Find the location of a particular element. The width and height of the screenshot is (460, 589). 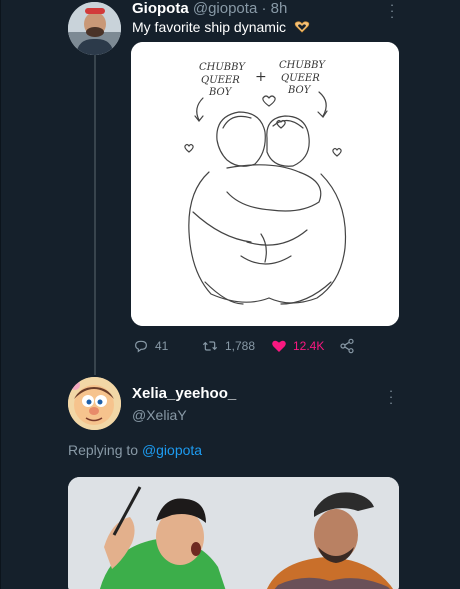

tweet-actions: 41 1,788 12.4K is located at coordinates (251, 347).